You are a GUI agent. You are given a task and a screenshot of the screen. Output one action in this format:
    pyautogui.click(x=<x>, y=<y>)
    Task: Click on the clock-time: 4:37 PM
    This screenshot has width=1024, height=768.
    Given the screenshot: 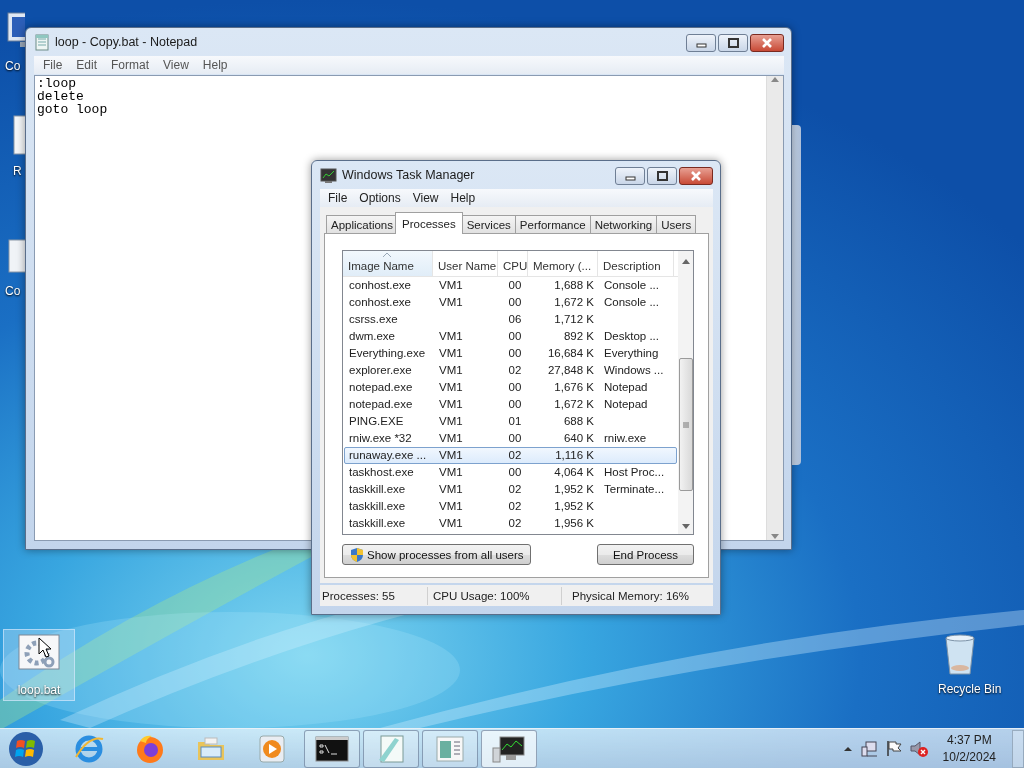 What is the action you would take?
    pyautogui.click(x=969, y=740)
    